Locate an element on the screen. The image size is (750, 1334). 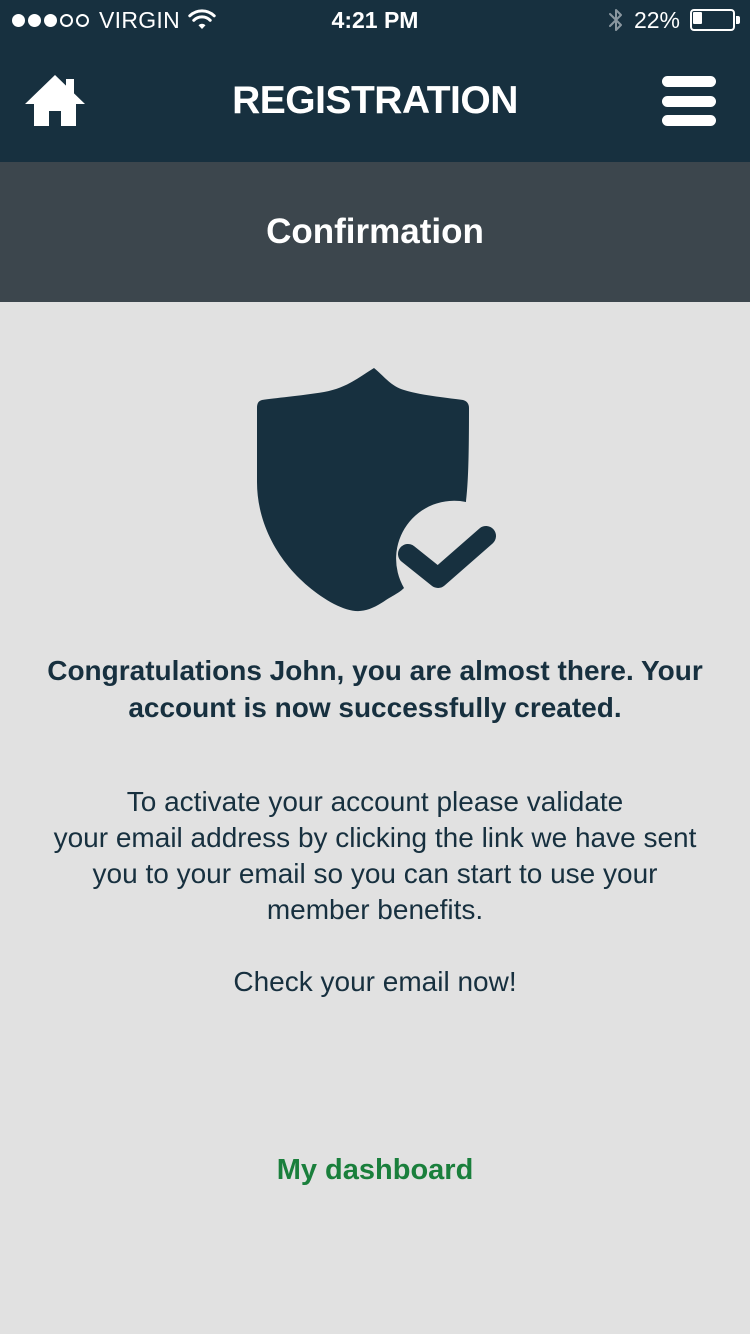
battery-percentage: 22% is located at coordinates (656, 19).